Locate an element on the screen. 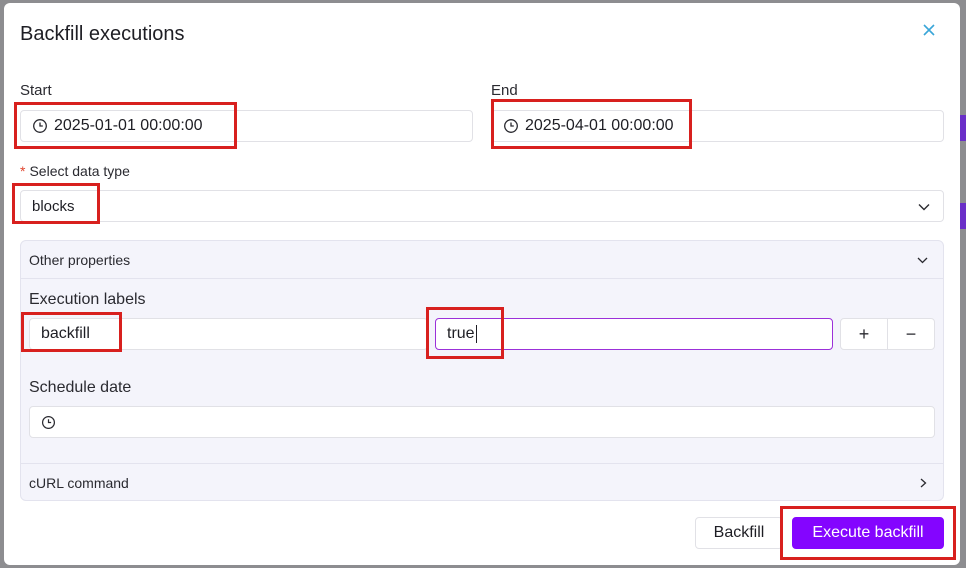 This screenshot has height=568, width=966. end-date-input: 2025-04-01 00:00:00 is located at coordinates (717, 126).